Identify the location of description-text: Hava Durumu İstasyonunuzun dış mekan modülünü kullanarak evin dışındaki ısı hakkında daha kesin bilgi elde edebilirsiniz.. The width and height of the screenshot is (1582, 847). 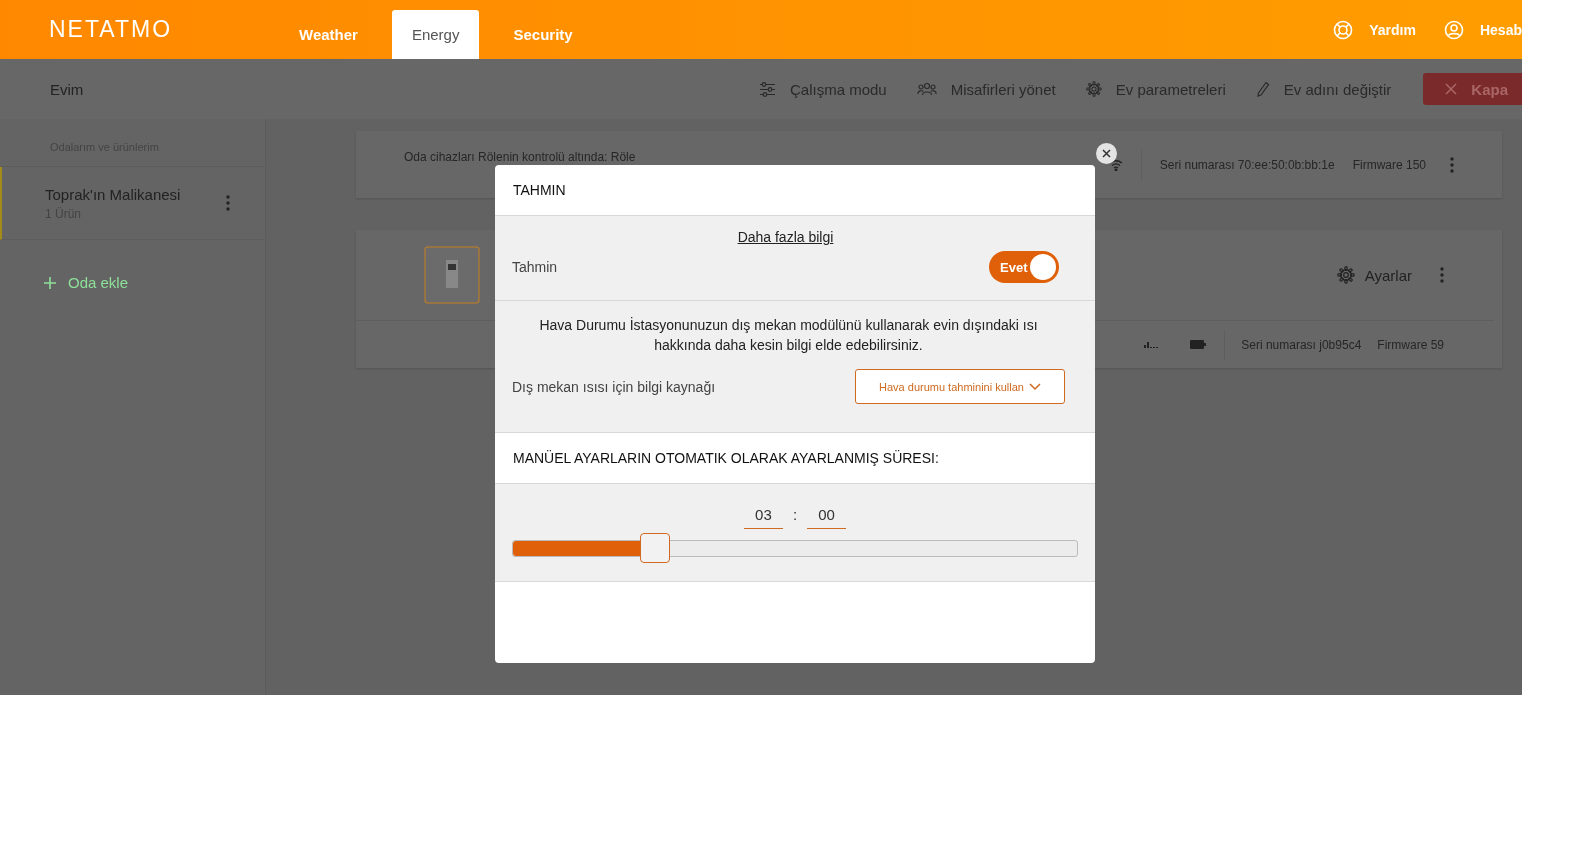
(788, 335).